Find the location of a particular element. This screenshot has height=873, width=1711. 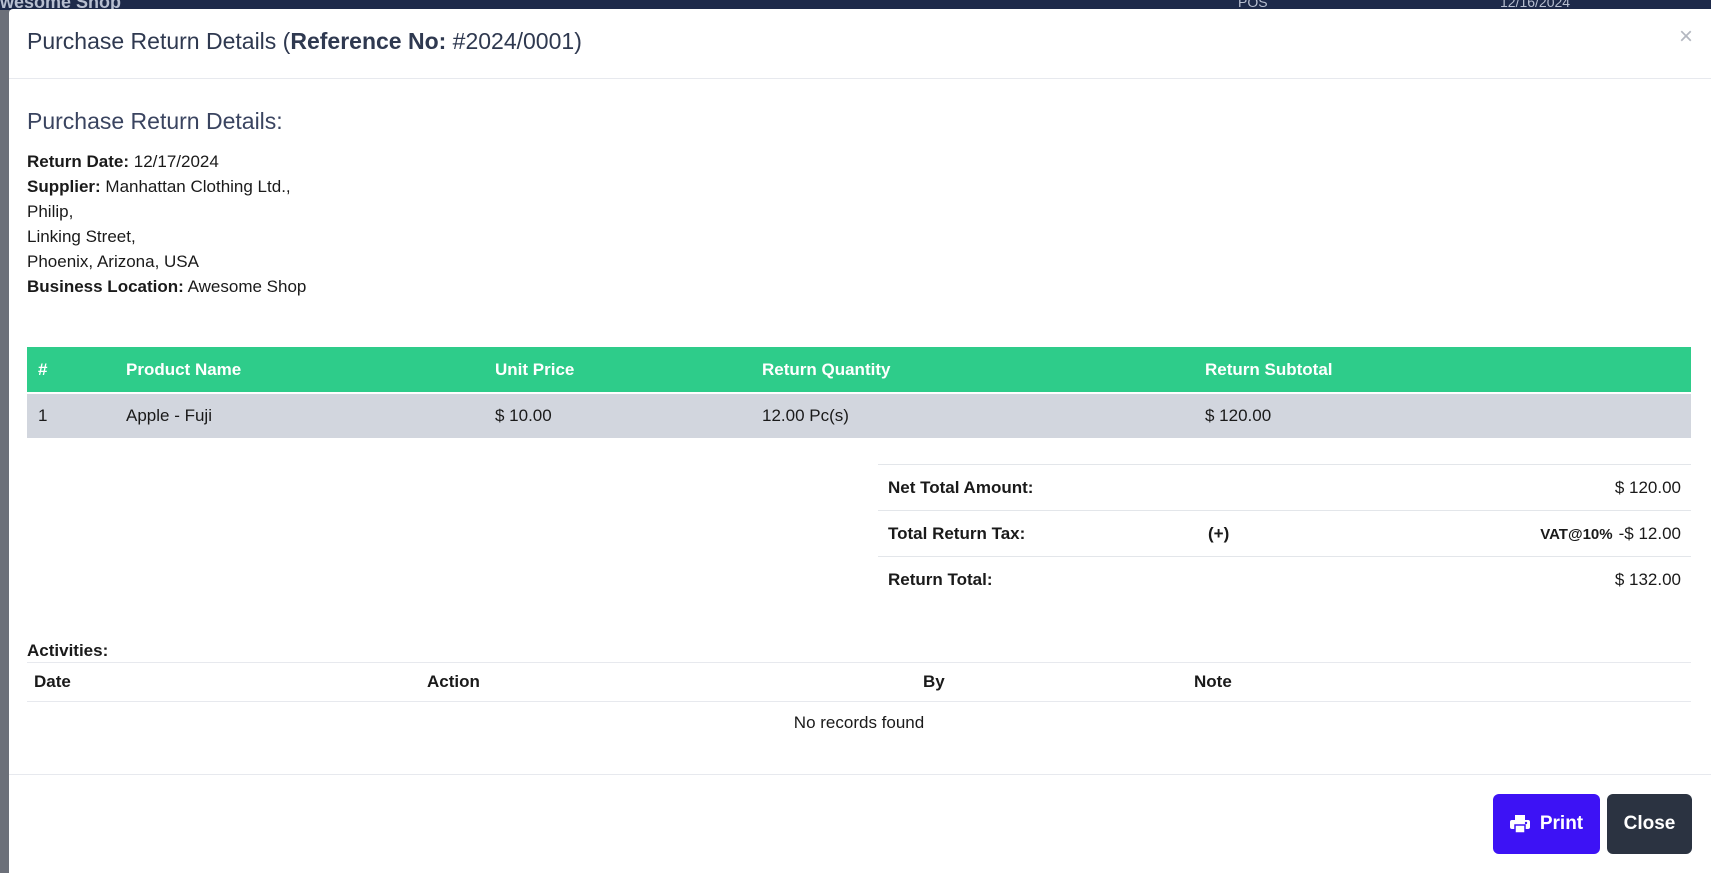

return-date-row: Return Date: 12/17/2024 is located at coordinates (166, 161).